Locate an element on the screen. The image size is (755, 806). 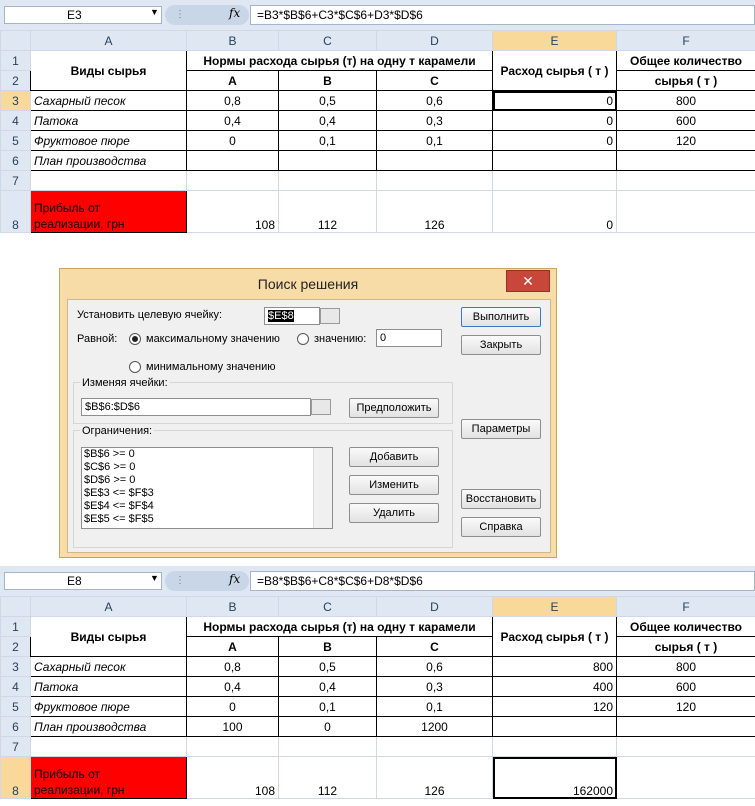
cell-a1: Виды сырья is located at coordinates (108, 70).